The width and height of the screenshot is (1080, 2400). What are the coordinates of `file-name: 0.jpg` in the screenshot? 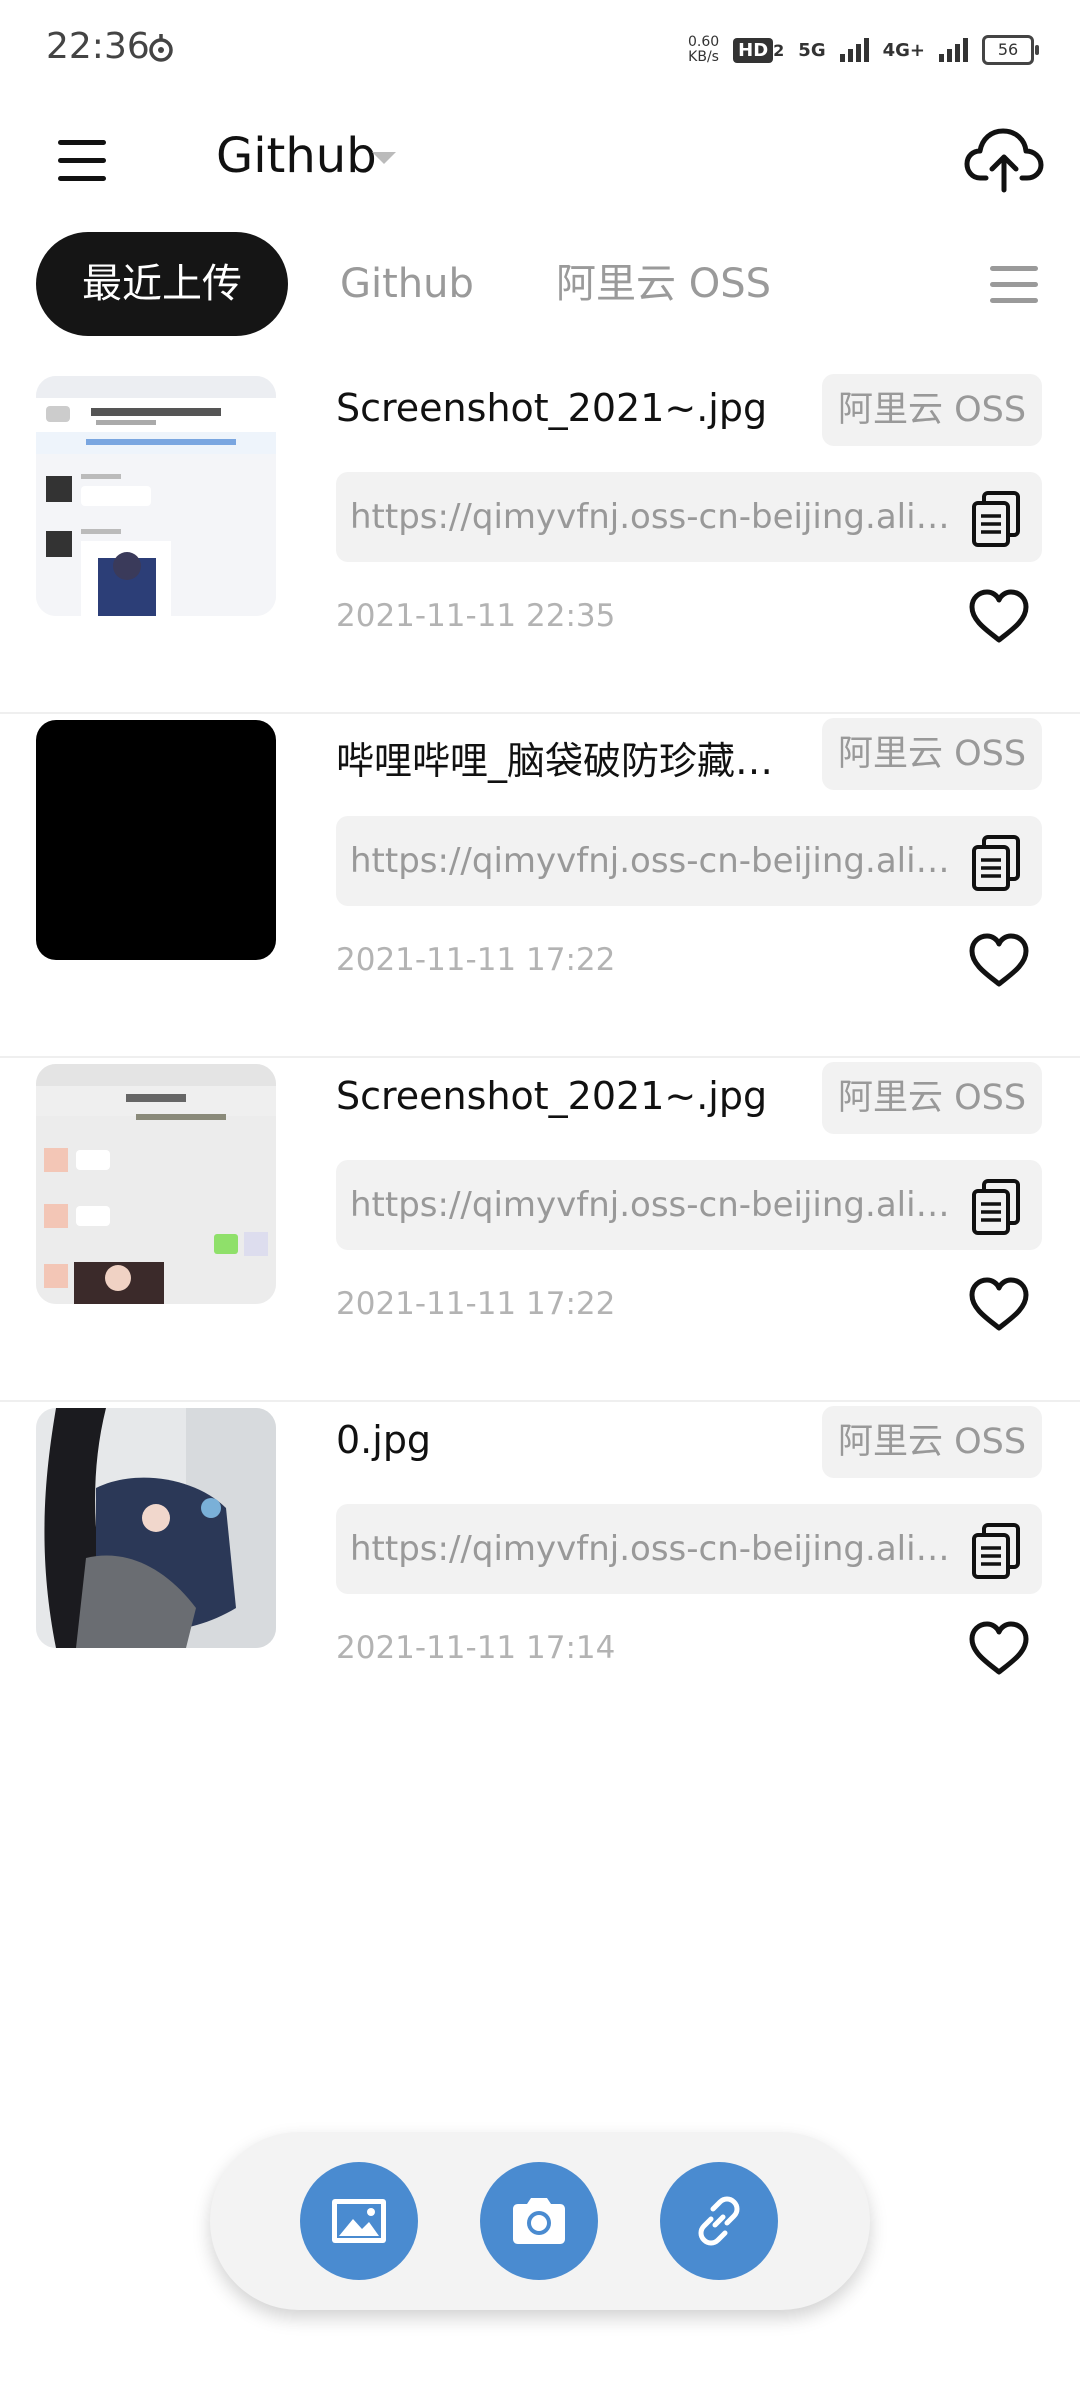 It's located at (384, 1440).